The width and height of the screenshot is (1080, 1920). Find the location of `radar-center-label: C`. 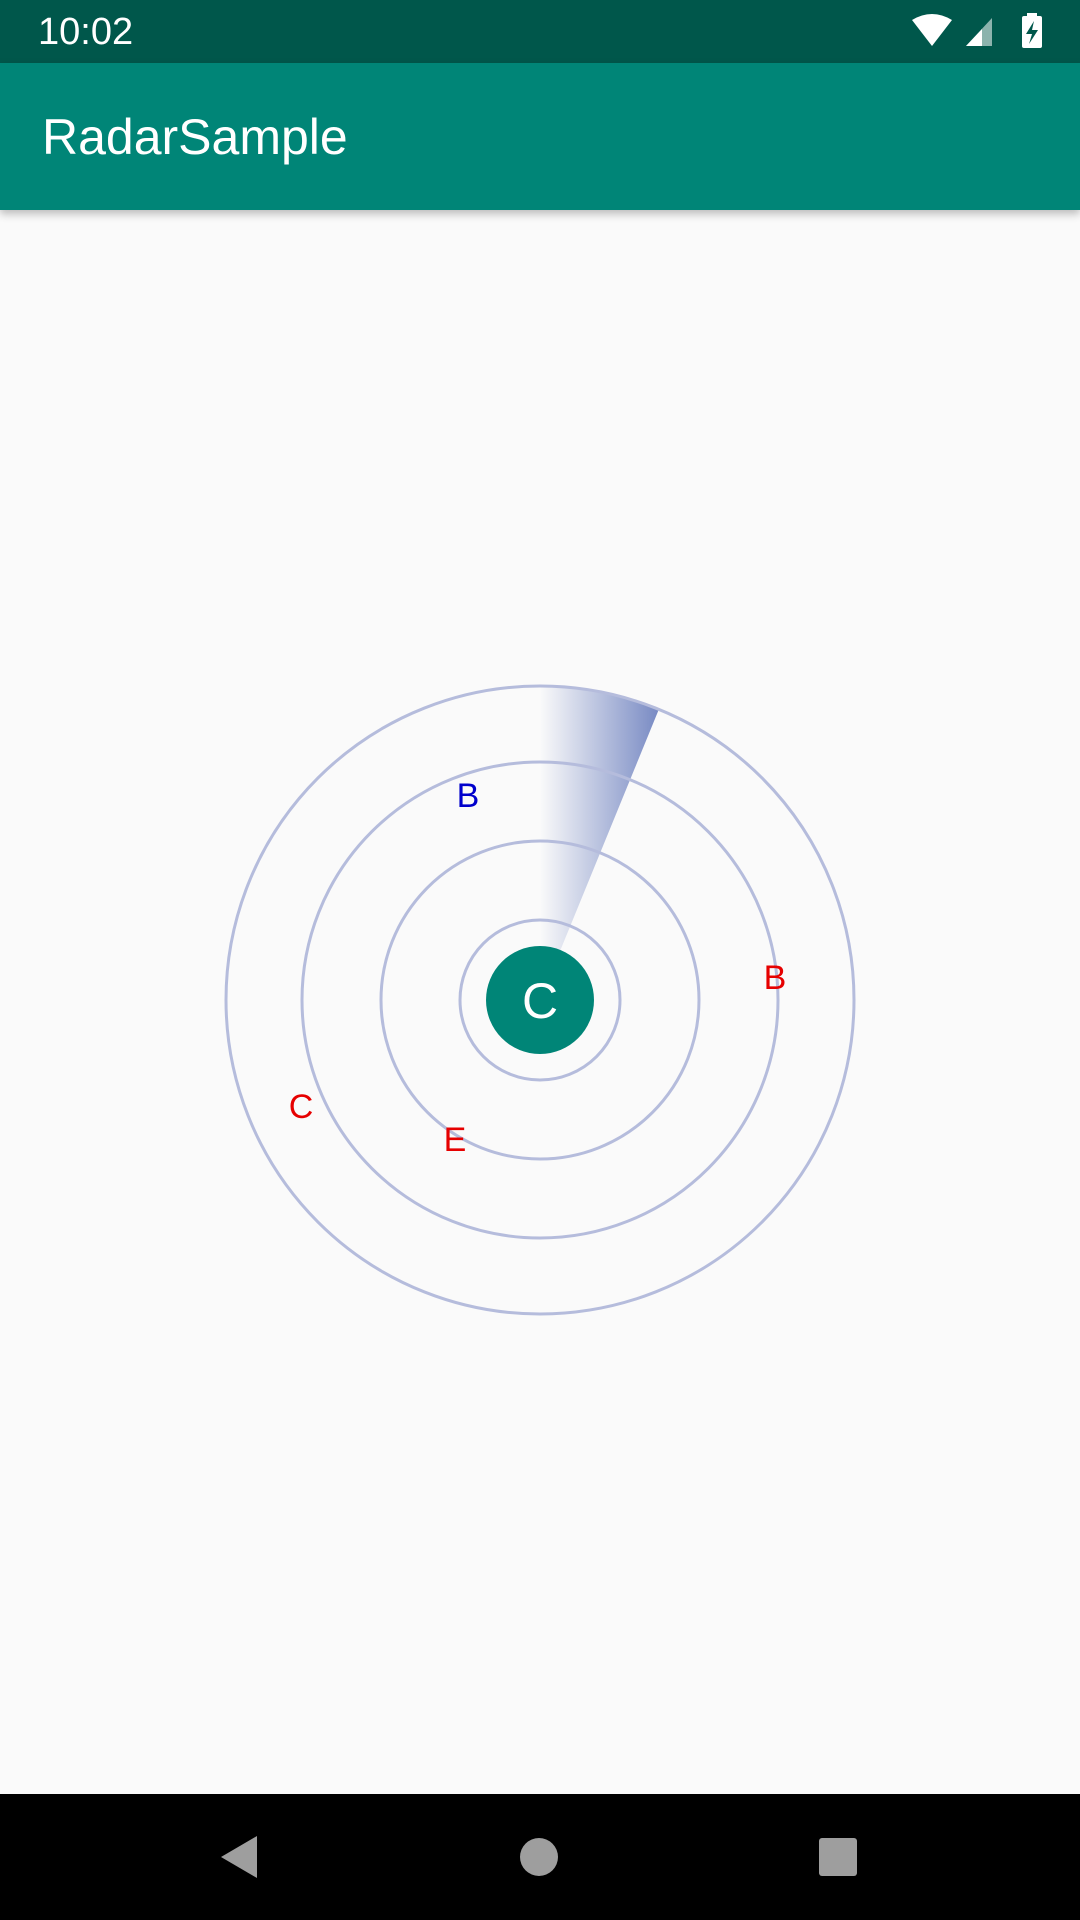

radar-center-label: C is located at coordinates (540, 1001).